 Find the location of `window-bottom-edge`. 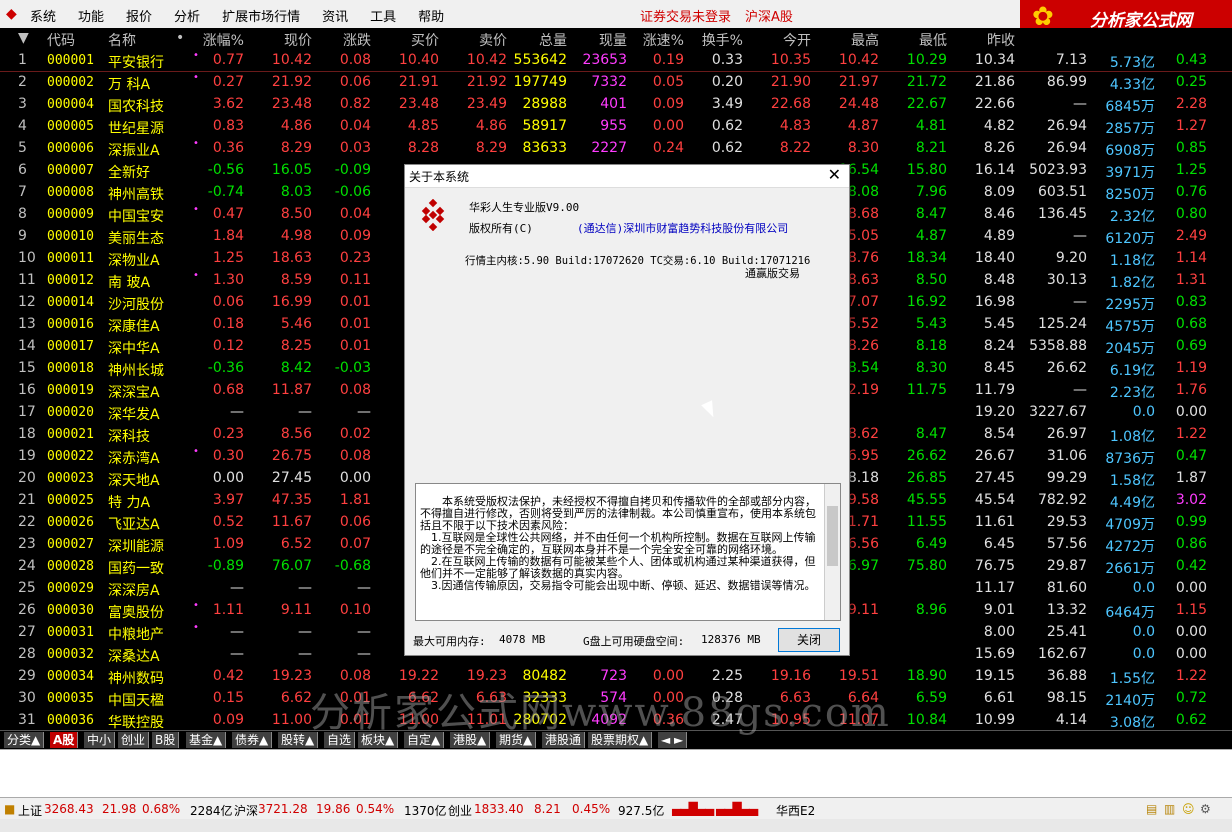

window-bottom-edge is located at coordinates (616, 825).